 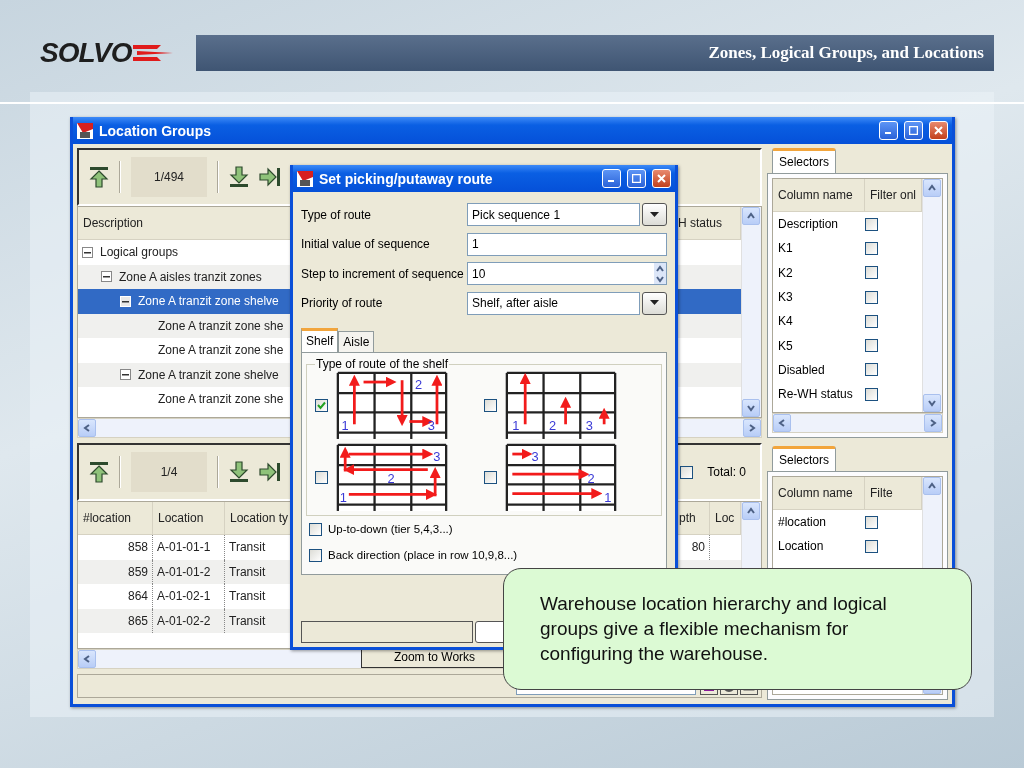 I want to click on column-header: Loc, so click(x=725, y=518).